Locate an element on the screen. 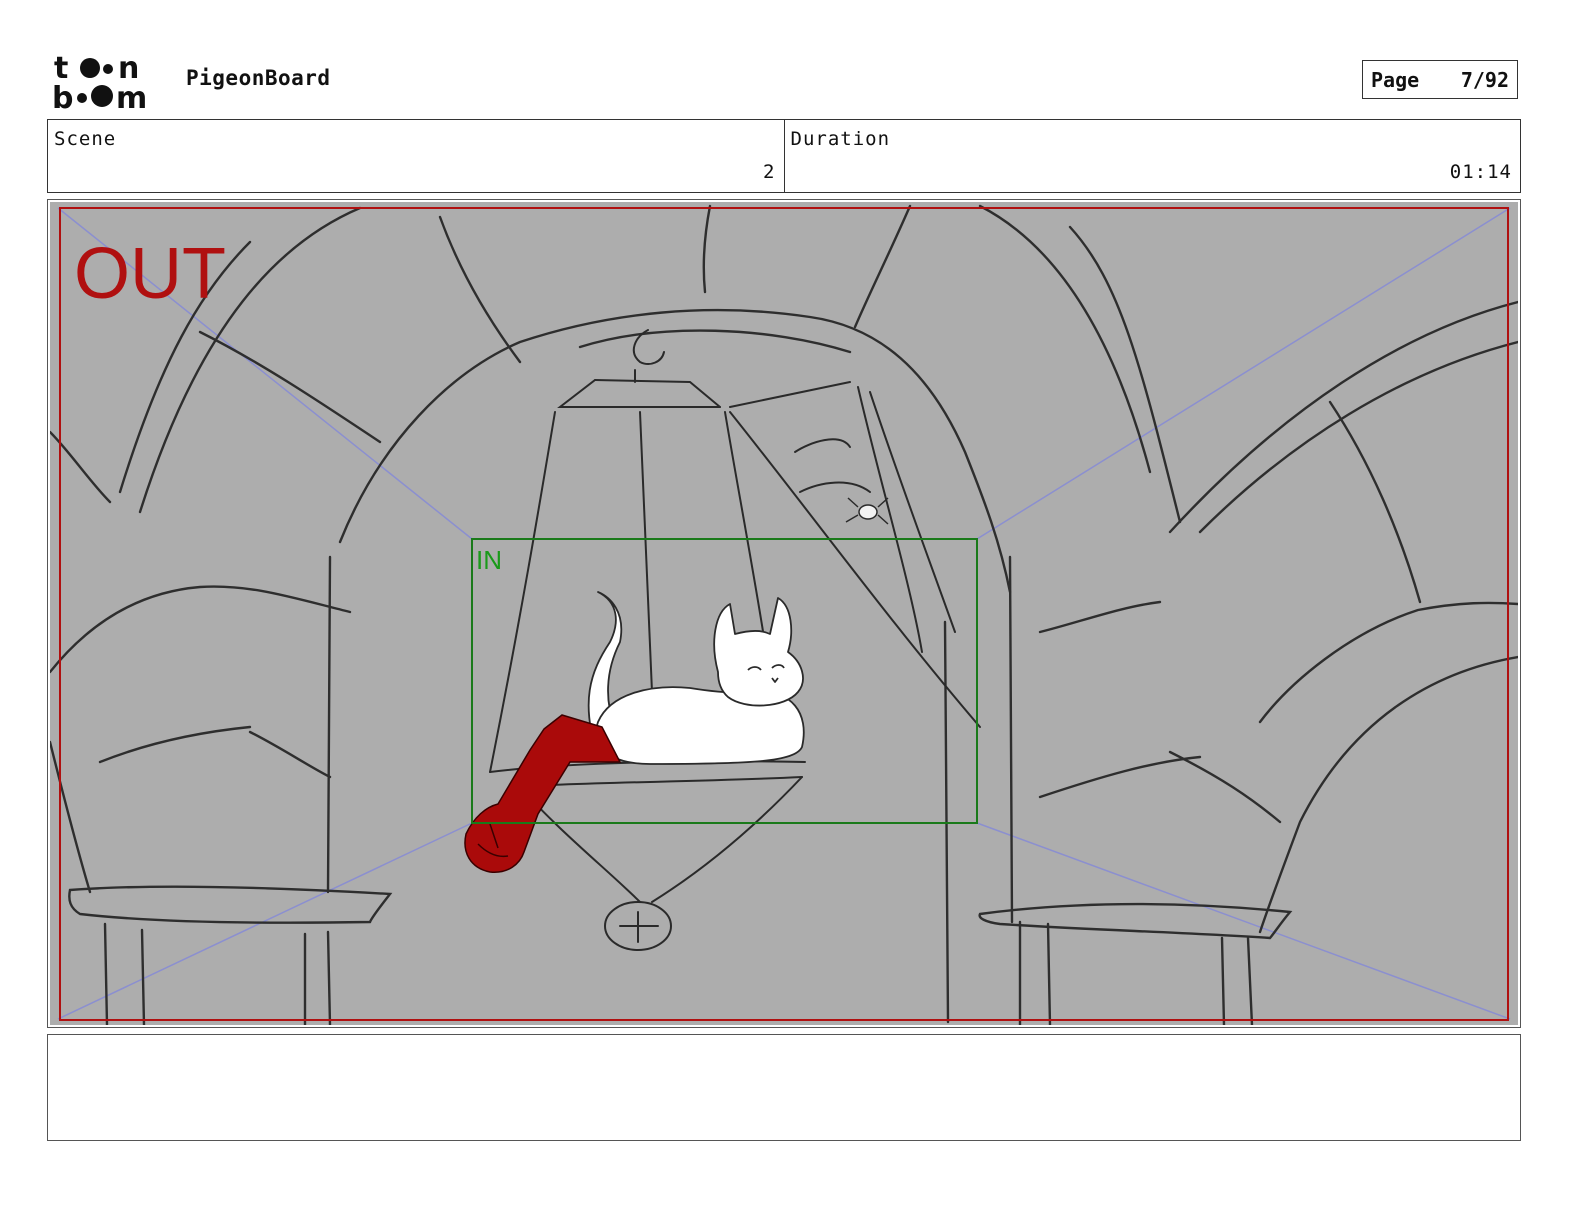  duration-cell: Duration 01:14 is located at coordinates (1152, 156).